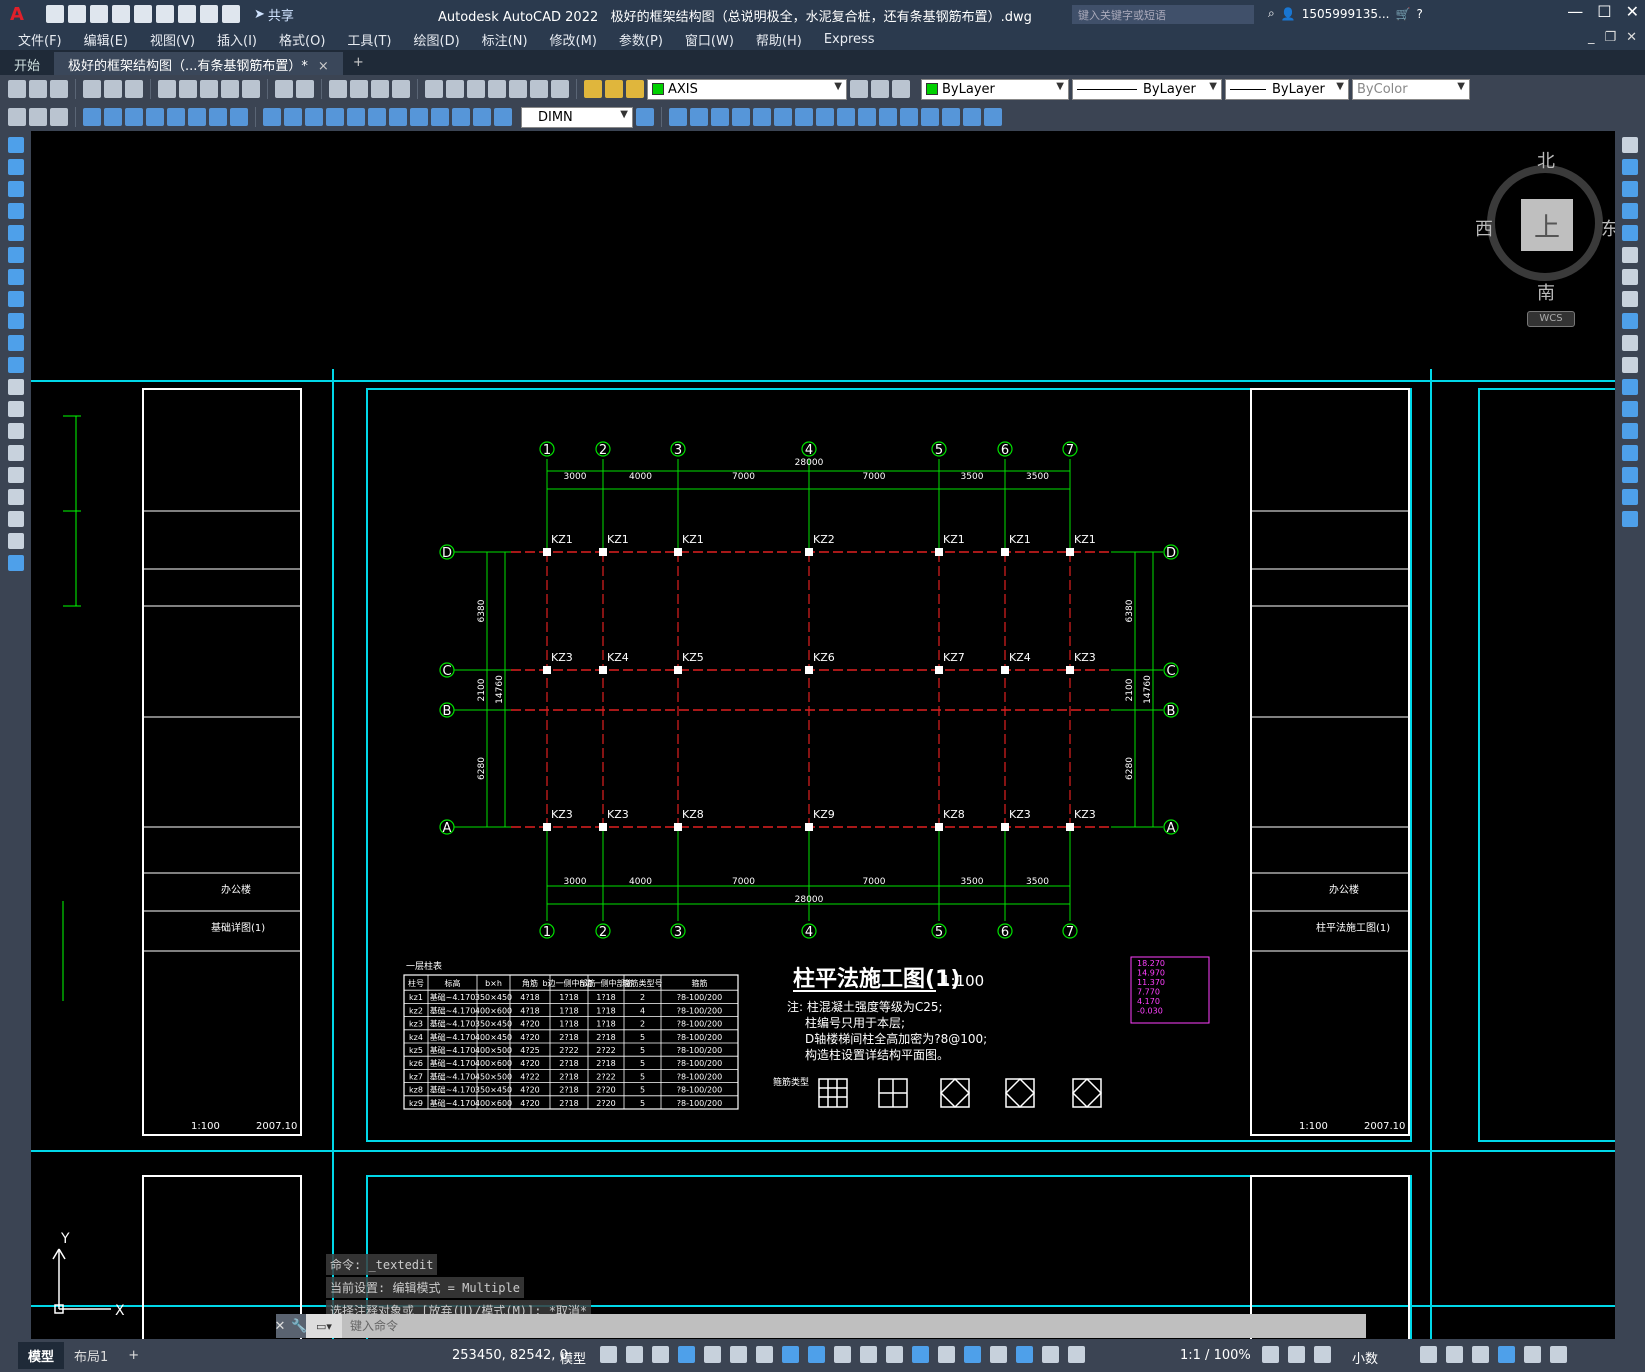  What do you see at coordinates (1480, 1354) in the screenshot?
I see `isolate-objects-icon` at bounding box center [1480, 1354].